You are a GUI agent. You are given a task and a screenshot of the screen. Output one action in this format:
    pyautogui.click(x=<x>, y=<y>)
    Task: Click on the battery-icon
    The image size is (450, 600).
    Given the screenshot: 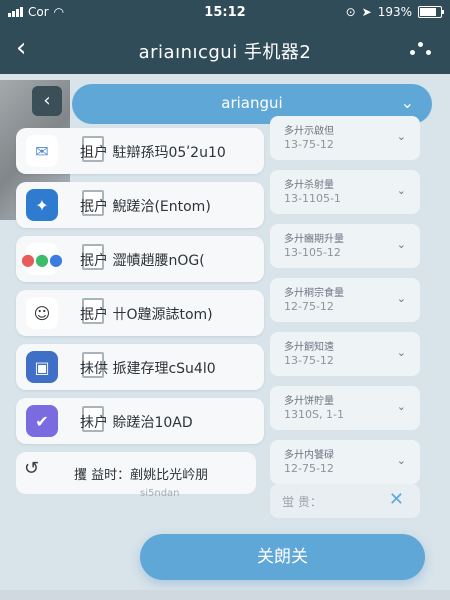 What is the action you would take?
    pyautogui.click(x=431, y=12)
    